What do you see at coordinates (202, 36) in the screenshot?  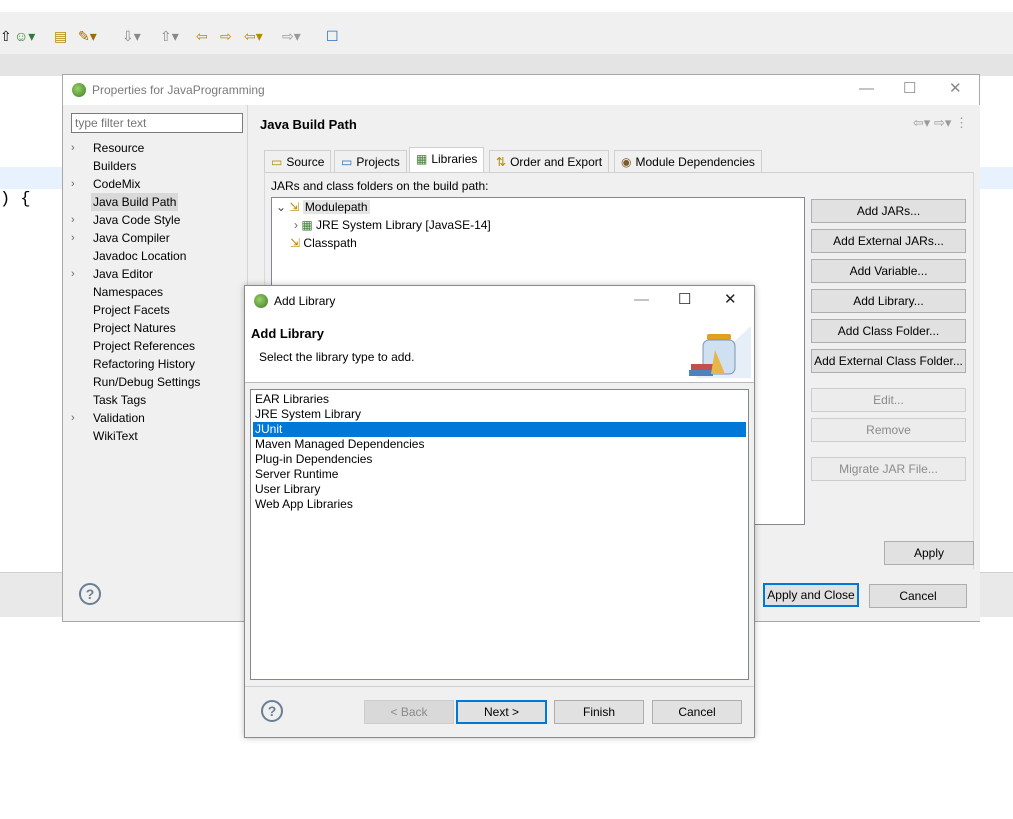 I see `last-edit-icon: ⇦` at bounding box center [202, 36].